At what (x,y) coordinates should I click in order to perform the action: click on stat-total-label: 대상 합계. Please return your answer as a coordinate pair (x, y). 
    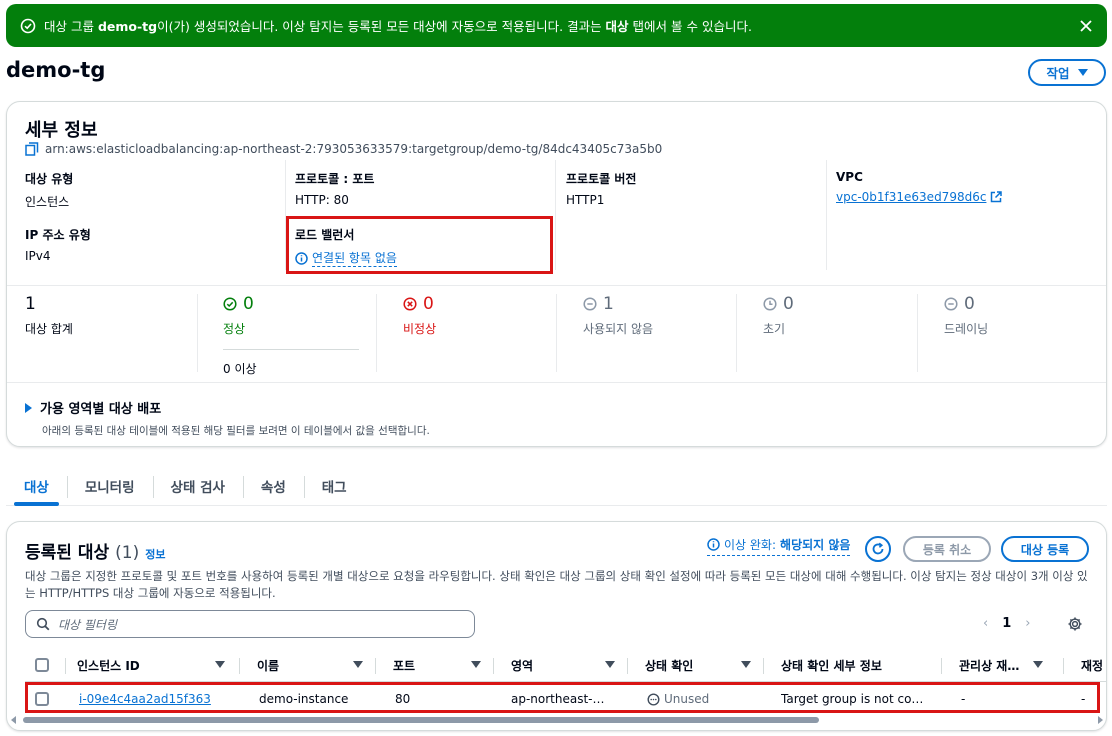
    Looking at the image, I should click on (49, 329).